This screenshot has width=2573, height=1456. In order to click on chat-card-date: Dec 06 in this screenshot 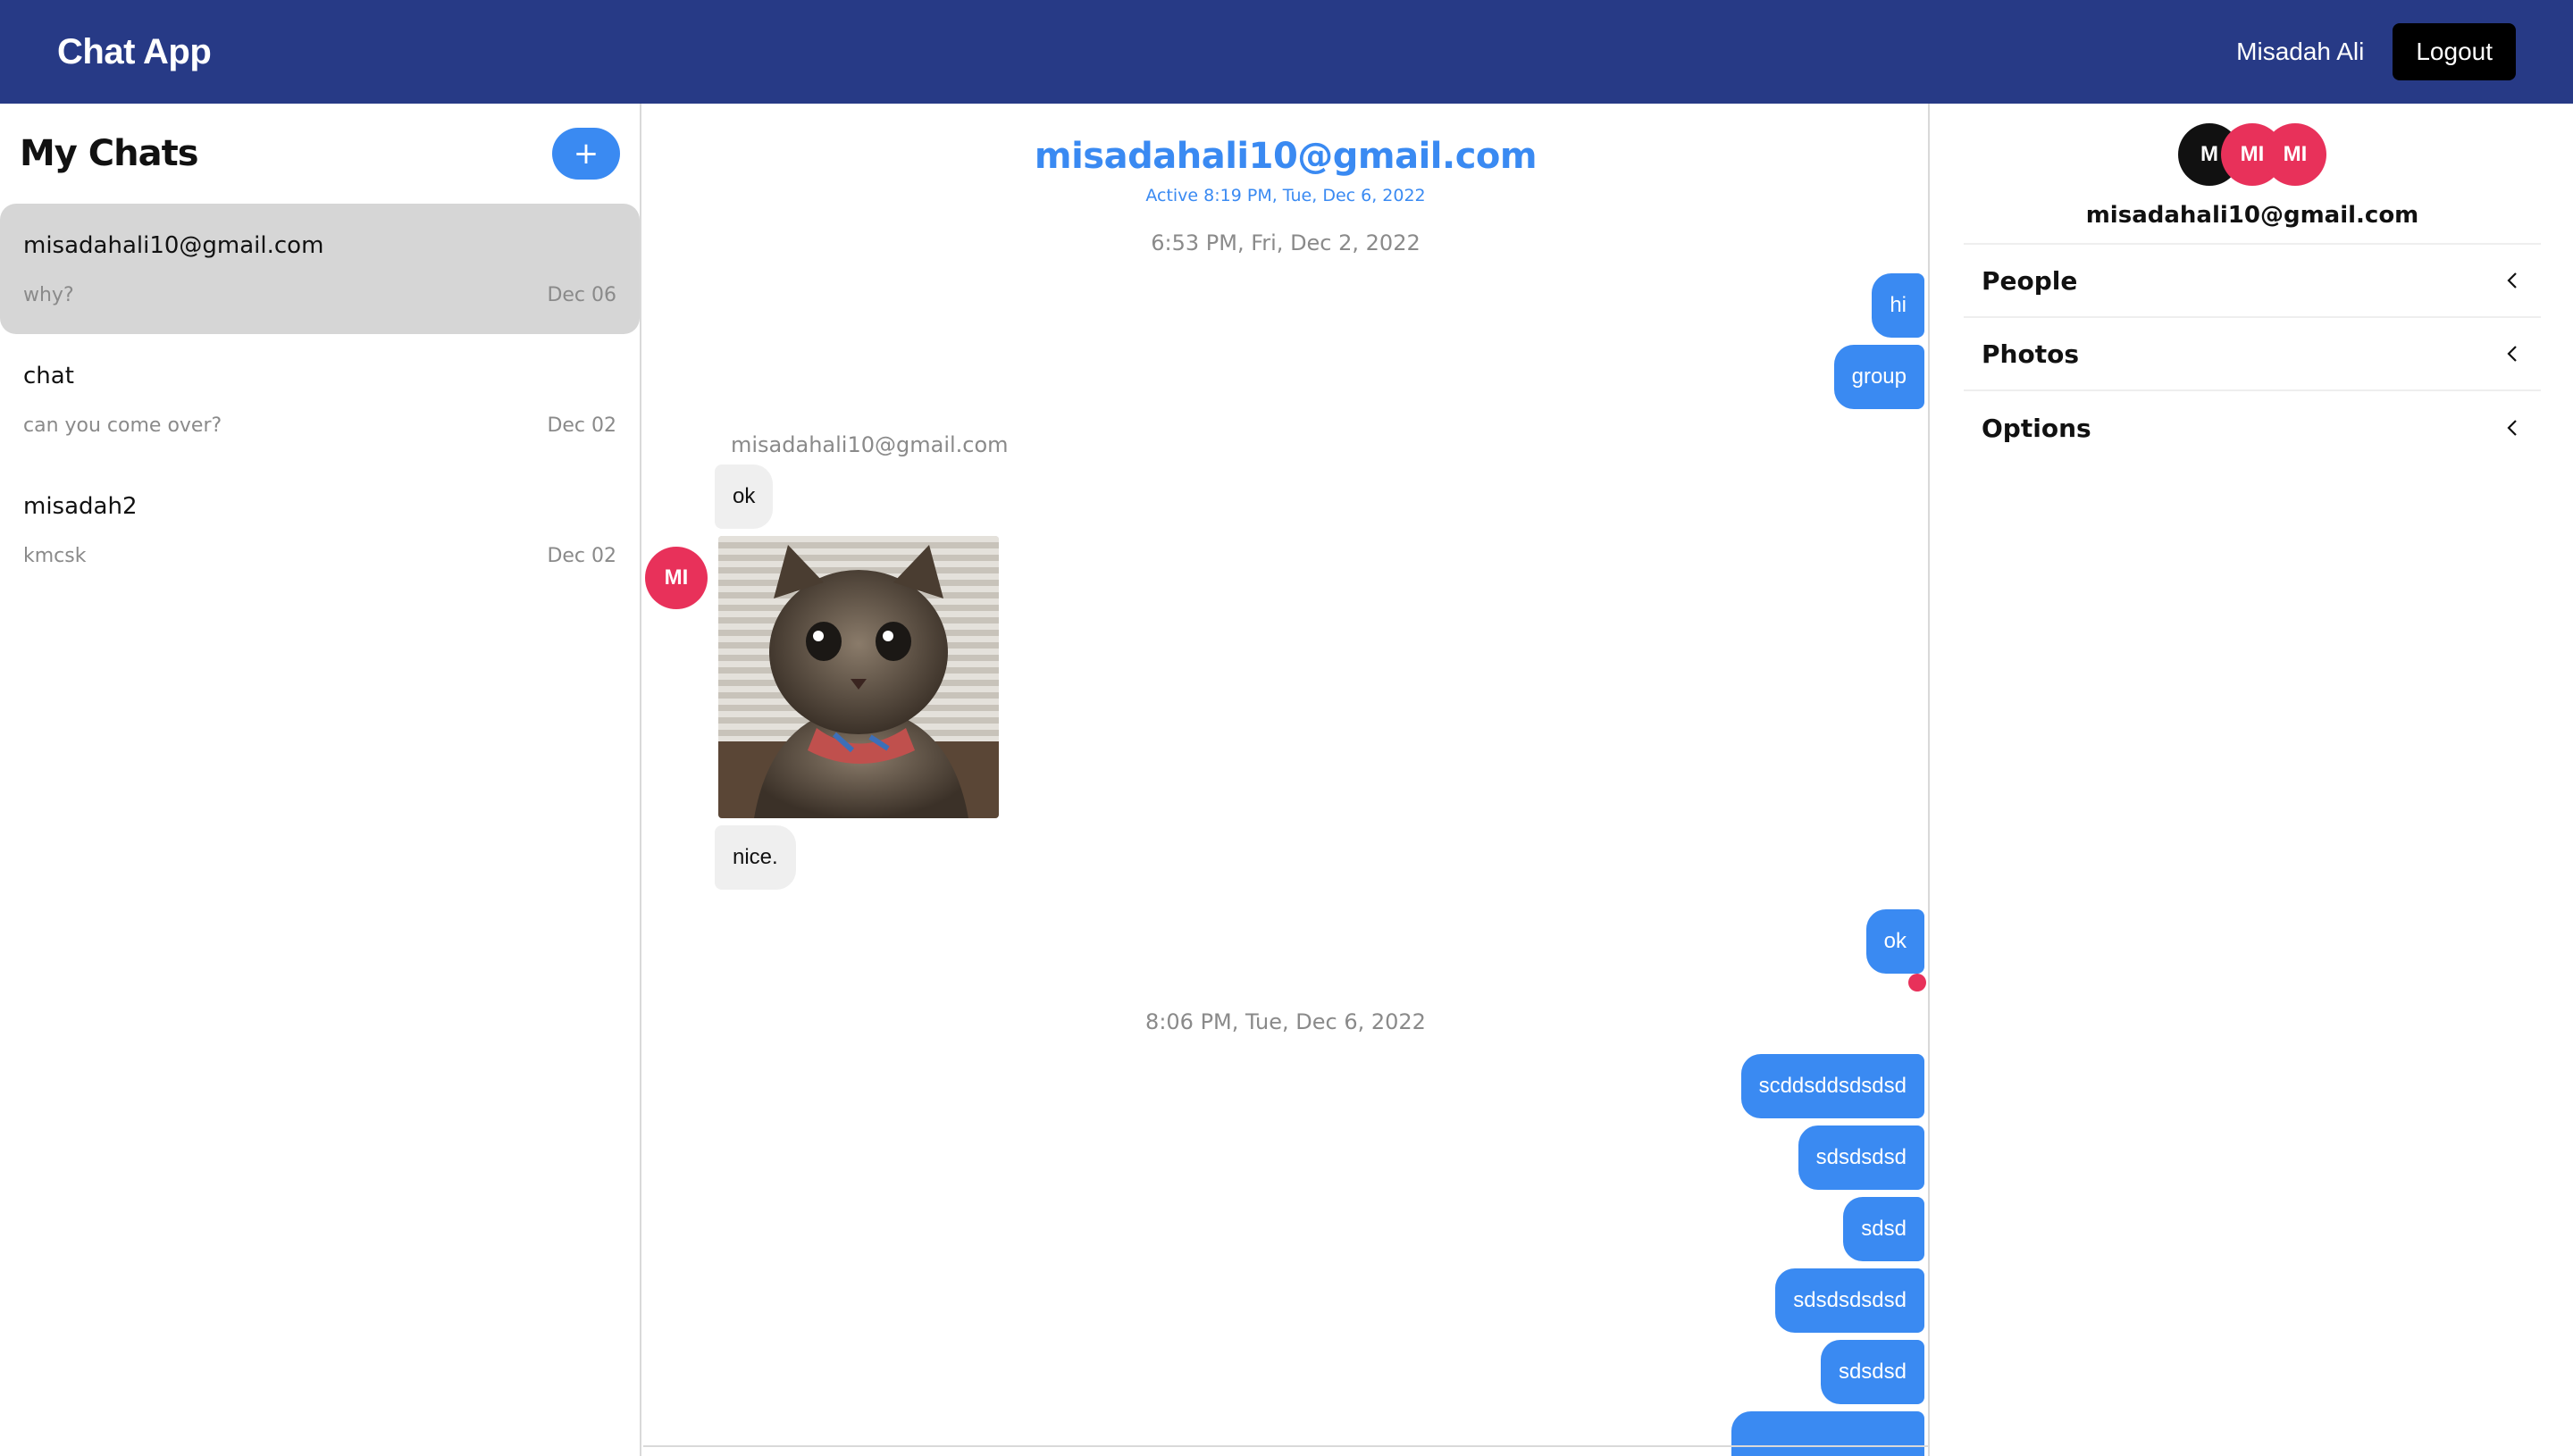, I will do `click(581, 295)`.